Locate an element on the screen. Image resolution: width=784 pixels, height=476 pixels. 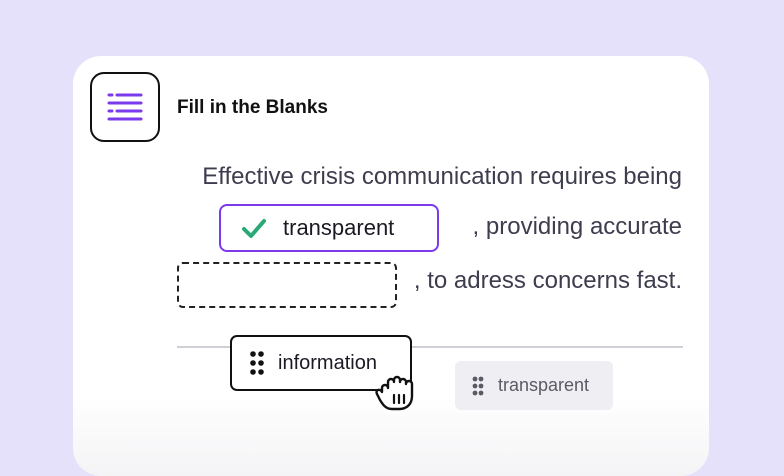
blank-1-answer: transparent is located at coordinates (339, 227).